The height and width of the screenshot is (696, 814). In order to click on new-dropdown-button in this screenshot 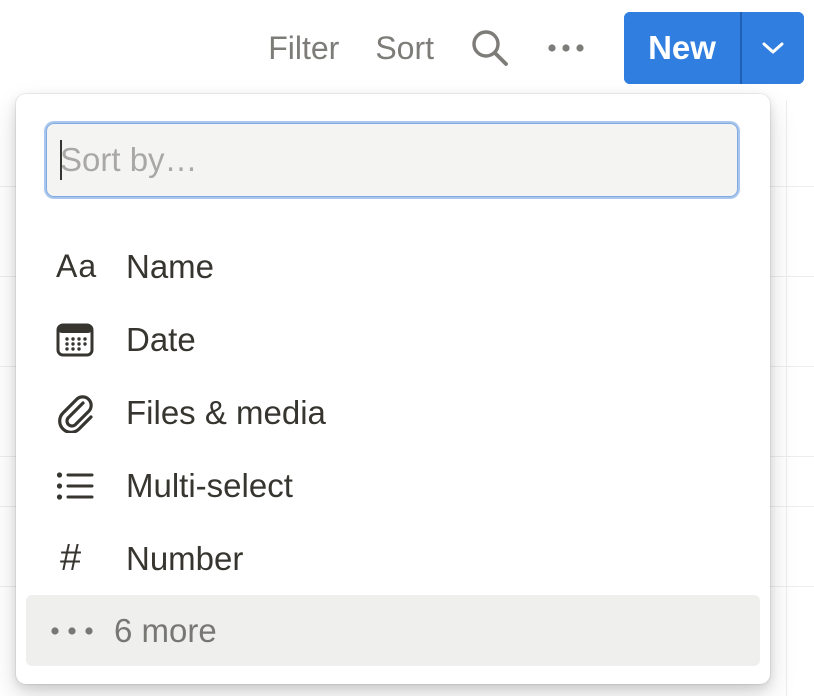, I will do `click(773, 48)`.